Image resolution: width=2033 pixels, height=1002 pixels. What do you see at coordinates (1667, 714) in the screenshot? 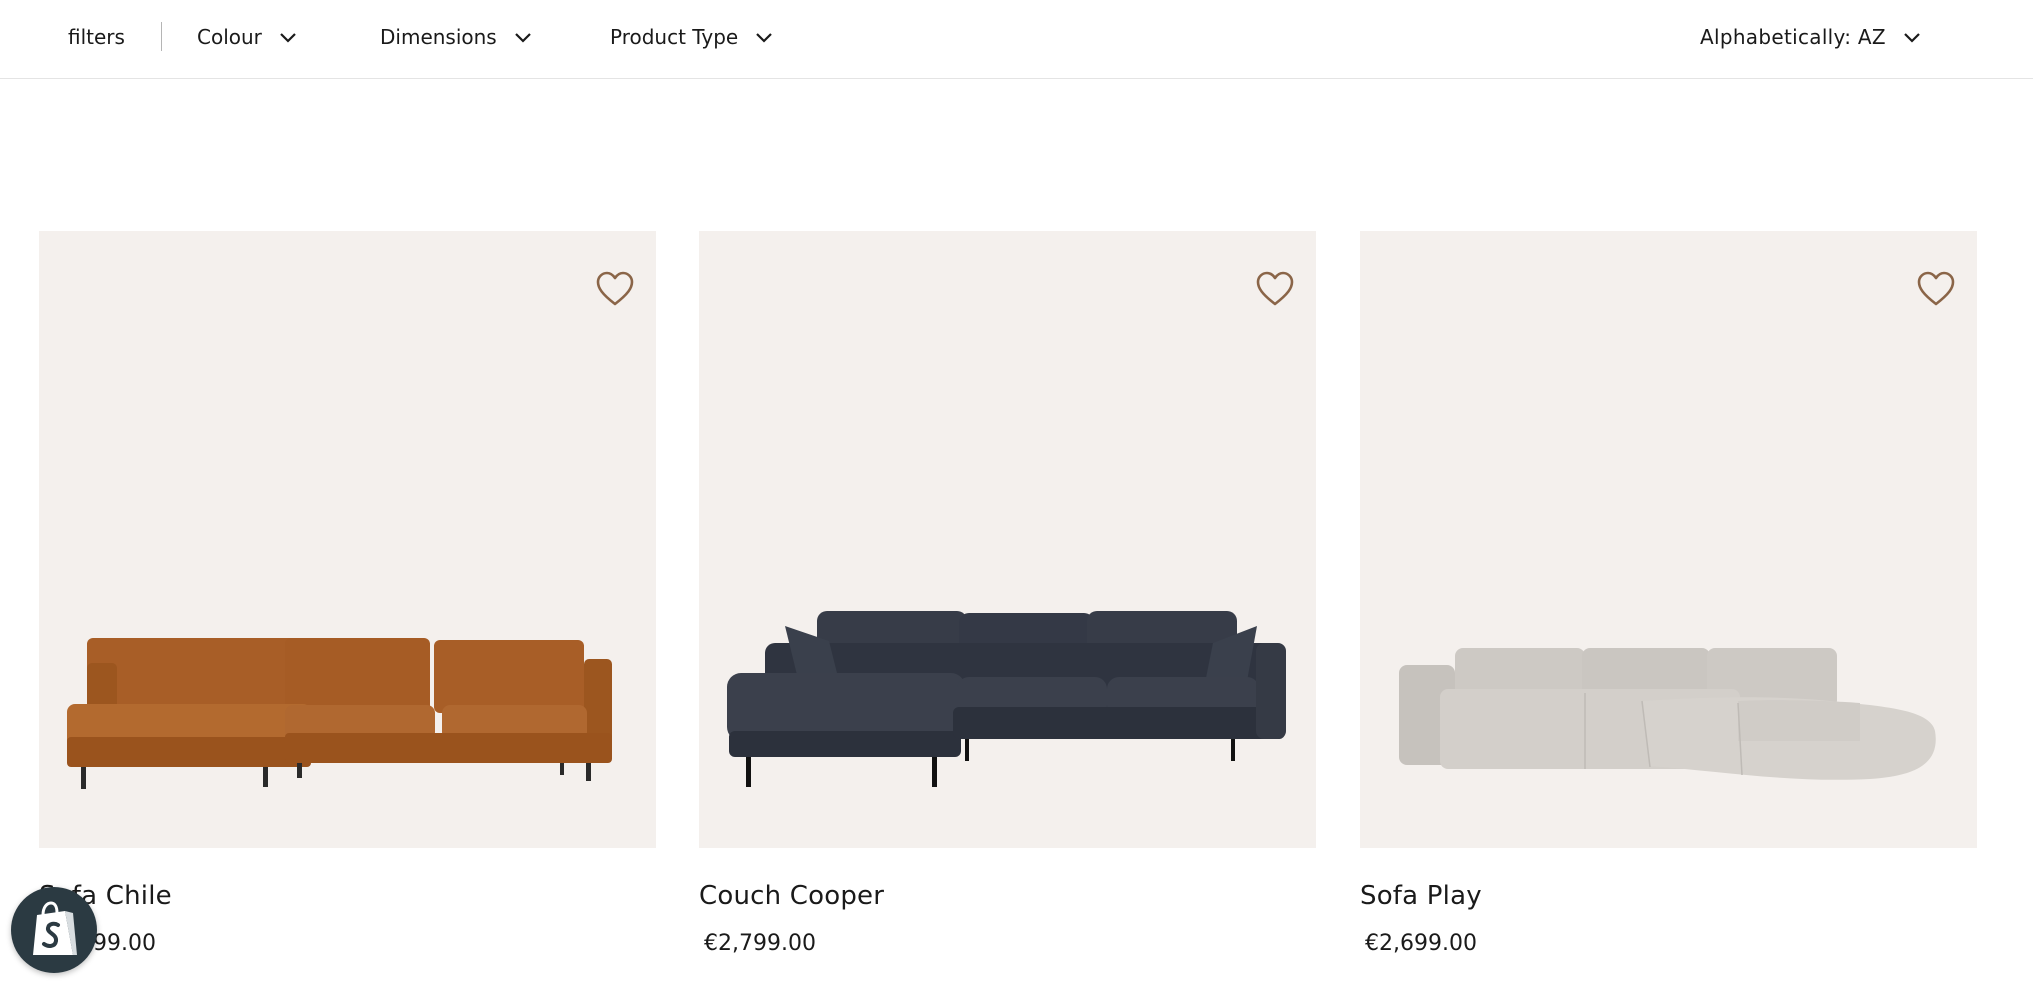
I see `product-image-sofa-play` at bounding box center [1667, 714].